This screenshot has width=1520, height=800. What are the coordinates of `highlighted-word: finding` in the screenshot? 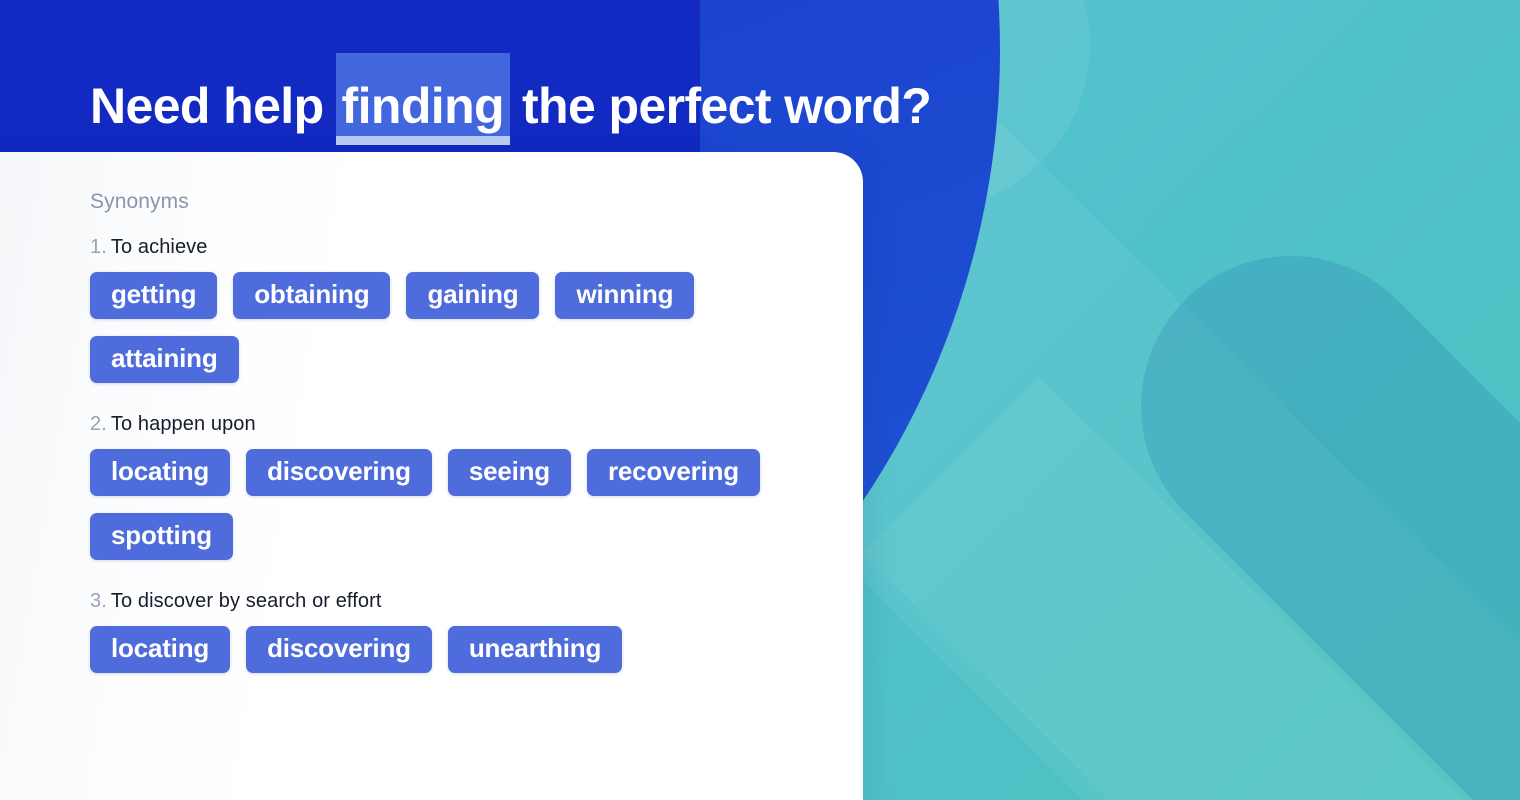 It's located at (422, 99).